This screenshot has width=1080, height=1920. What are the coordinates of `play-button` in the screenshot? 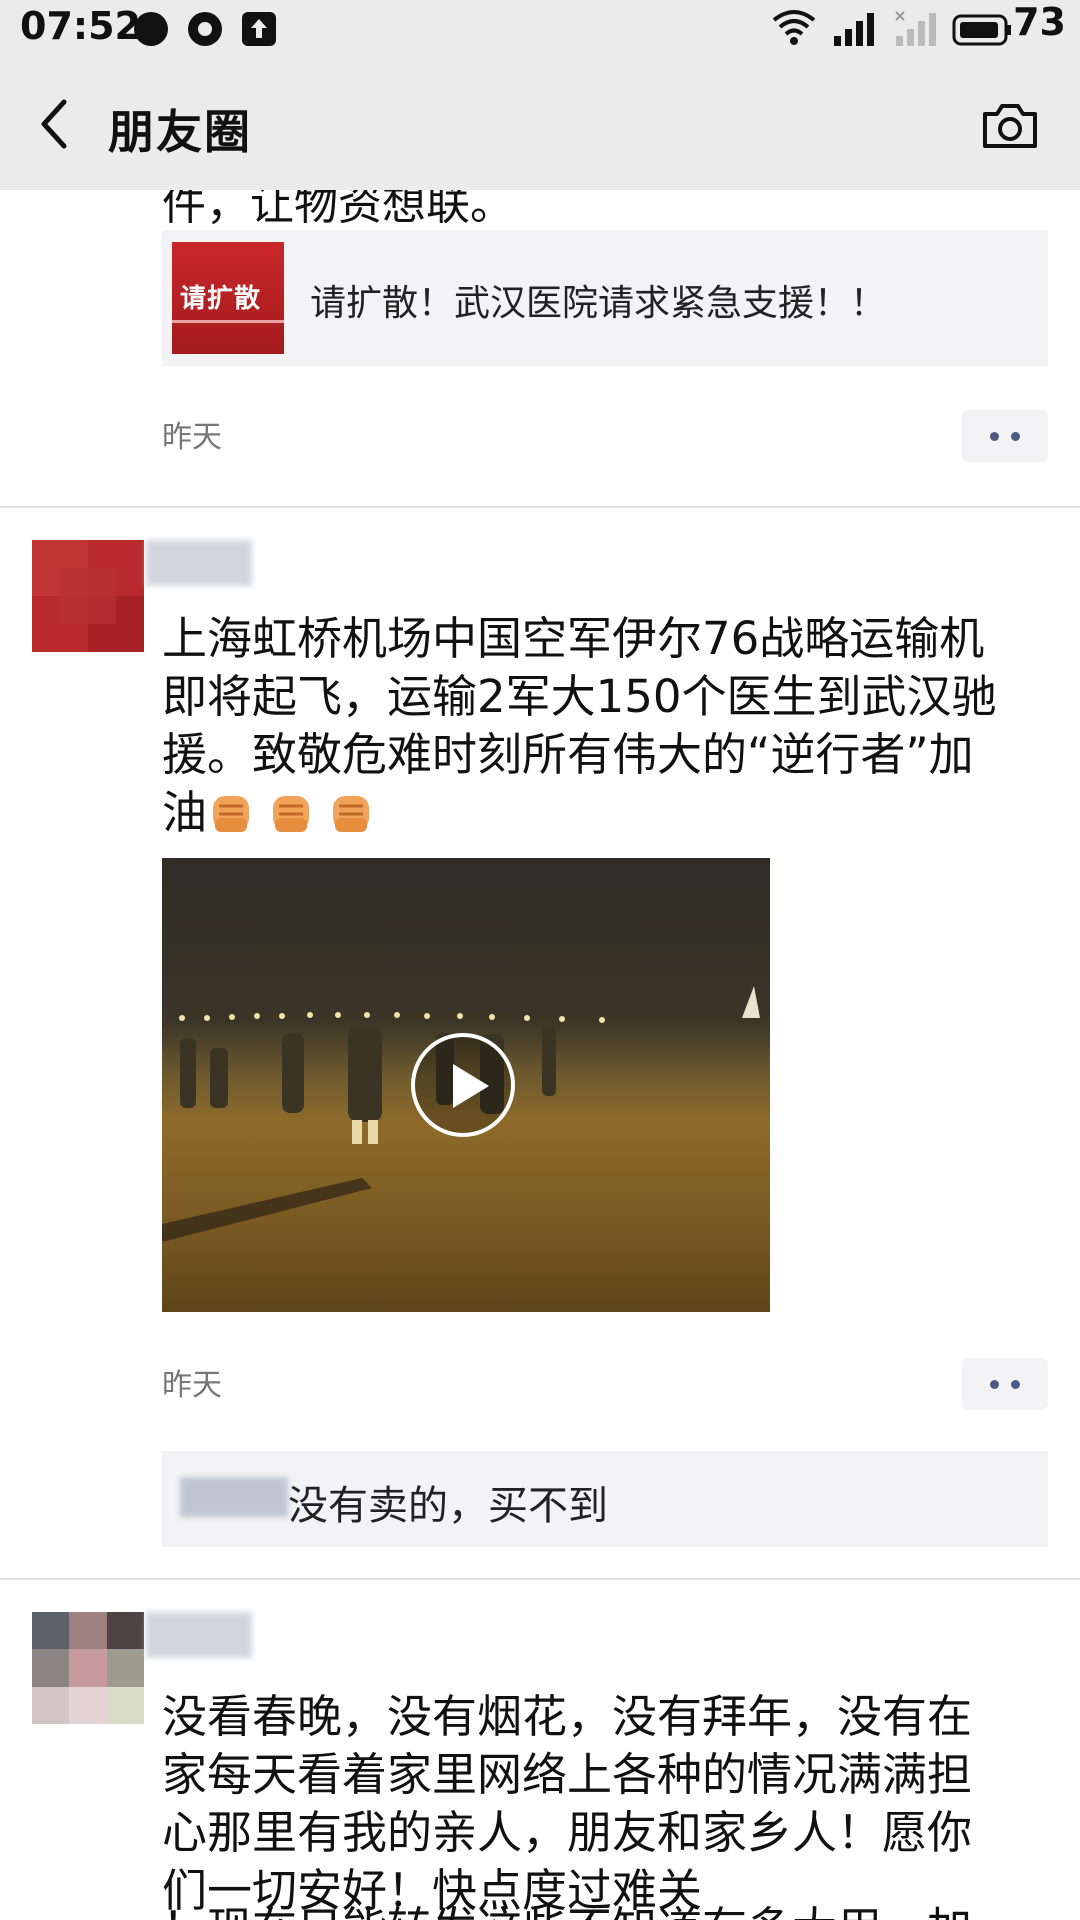 It's located at (463, 1085).